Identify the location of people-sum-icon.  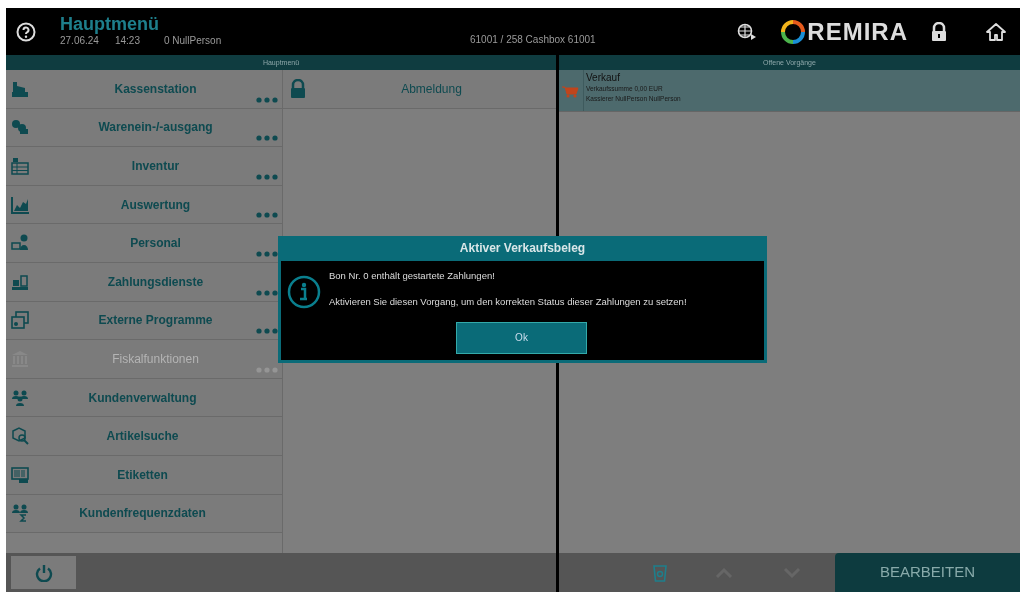
(20, 513).